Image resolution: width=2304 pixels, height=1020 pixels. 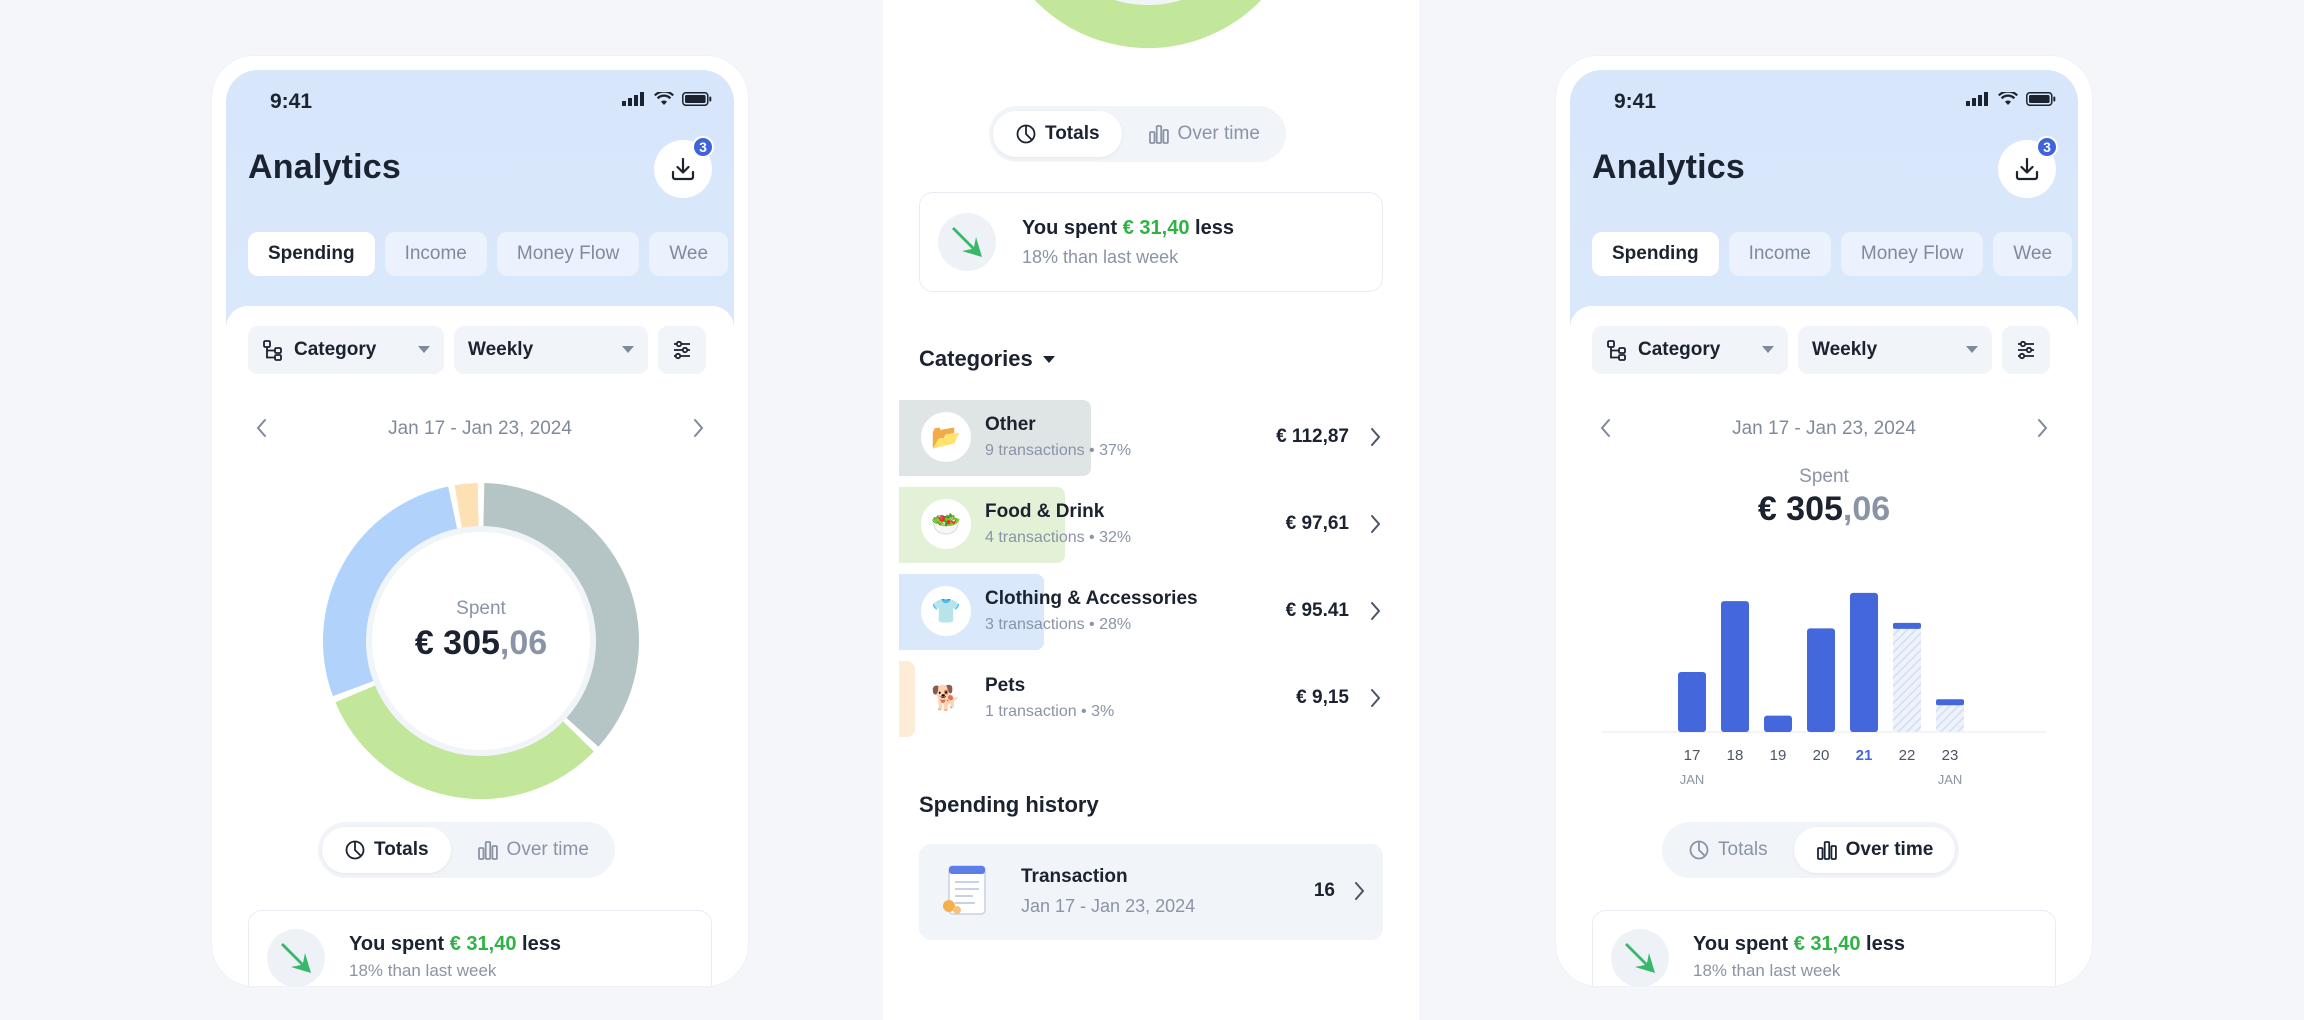 What do you see at coordinates (1148, 27) in the screenshot?
I see `donut-chart-partial` at bounding box center [1148, 27].